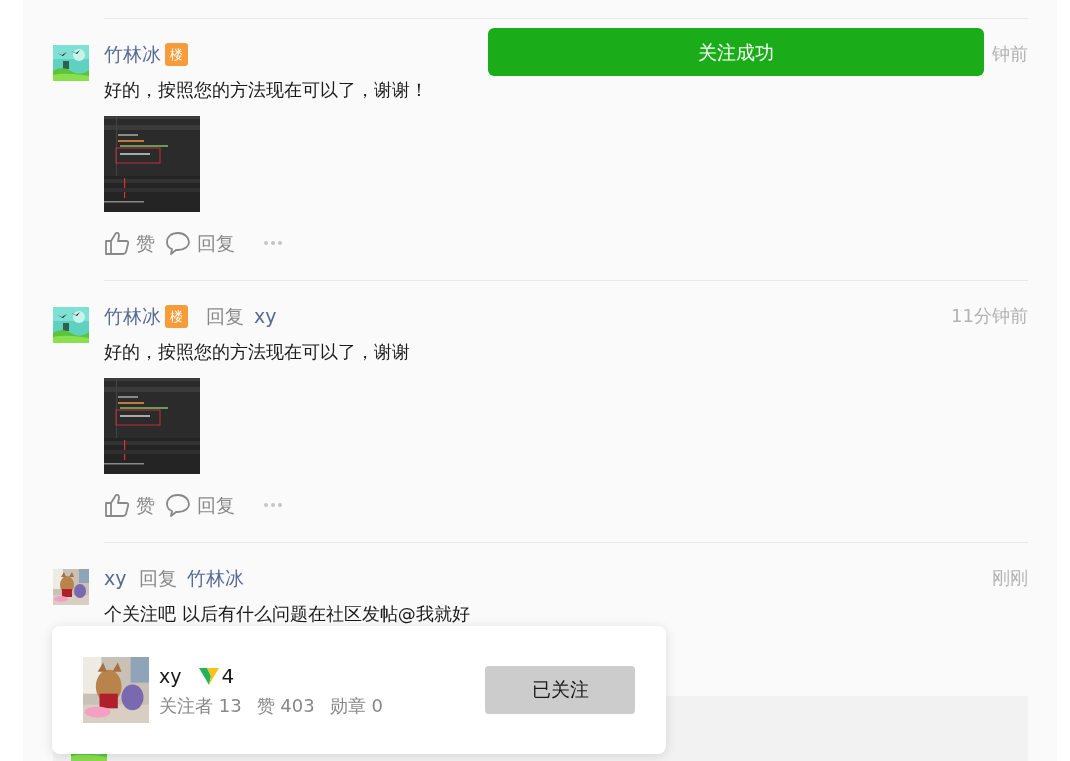 The image size is (1070, 761). What do you see at coordinates (1010, 54) in the screenshot?
I see `timestamp: 钟前` at bounding box center [1010, 54].